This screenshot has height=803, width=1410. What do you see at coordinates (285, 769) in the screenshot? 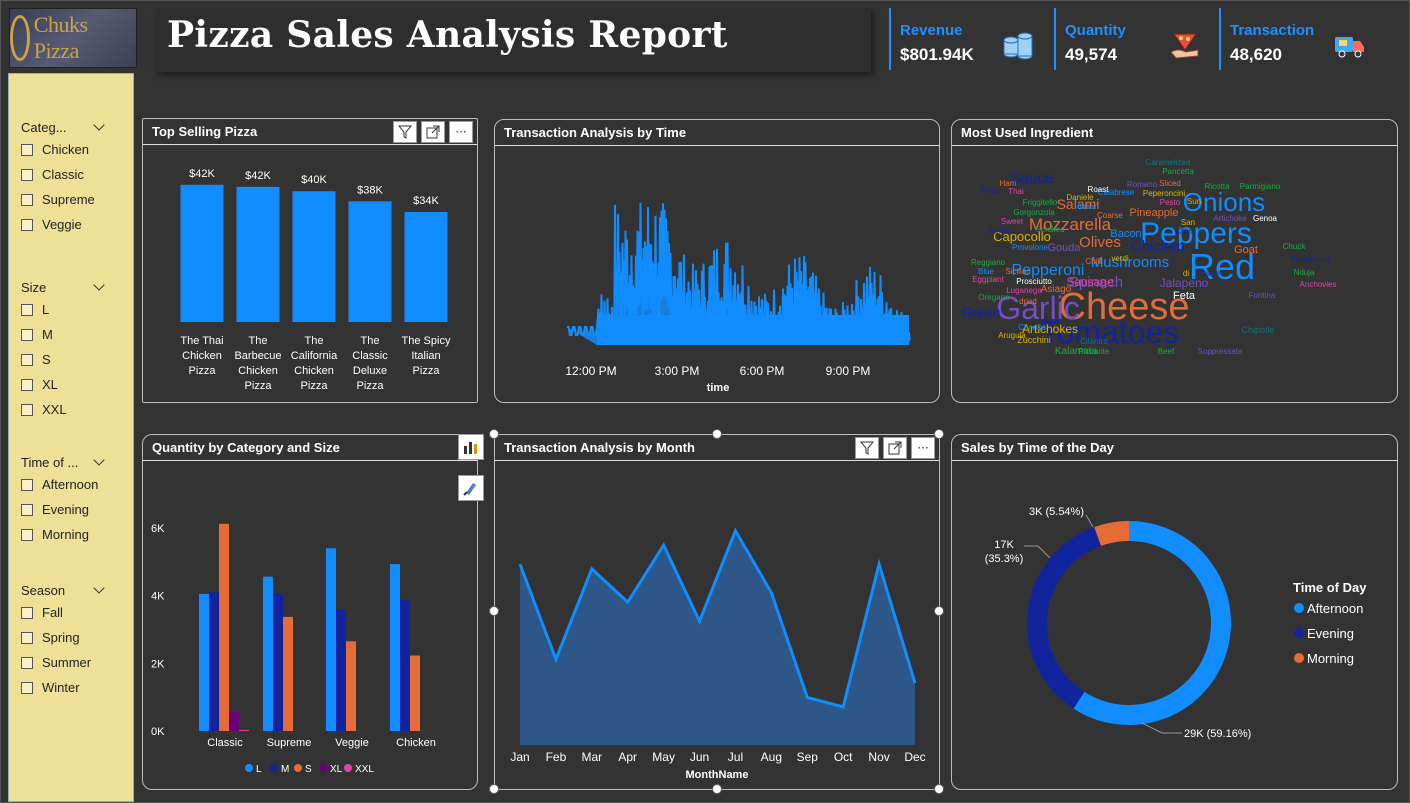
I see `legend-label: M` at bounding box center [285, 769].